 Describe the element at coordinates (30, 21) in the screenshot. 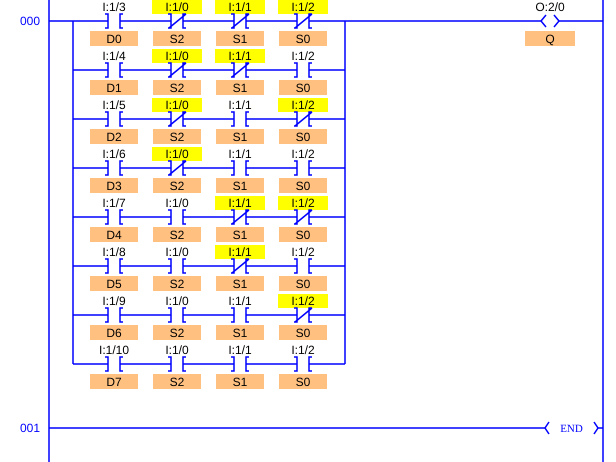

I see `rung-number: 000` at that location.